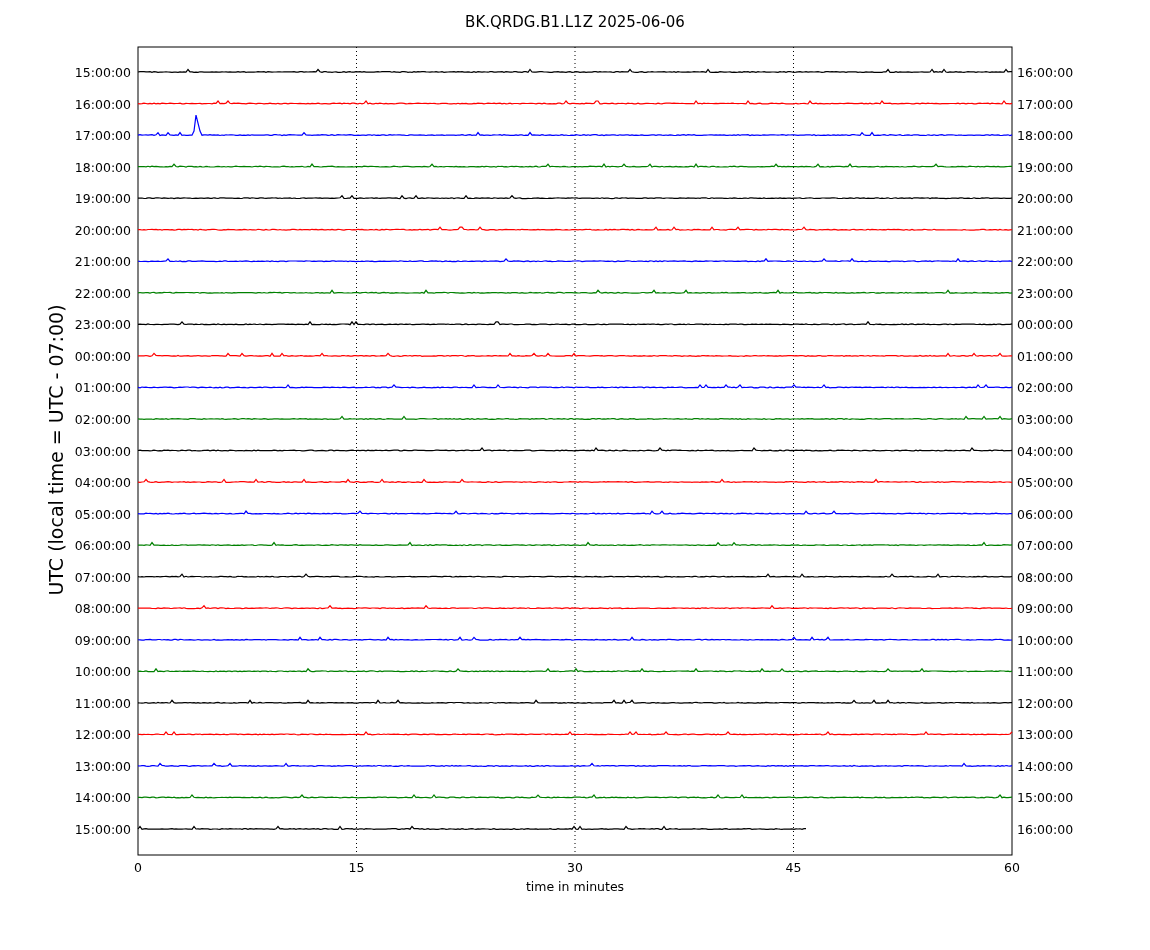 The image size is (1150, 950). I want to click on tick-label: 45, so click(793, 867).